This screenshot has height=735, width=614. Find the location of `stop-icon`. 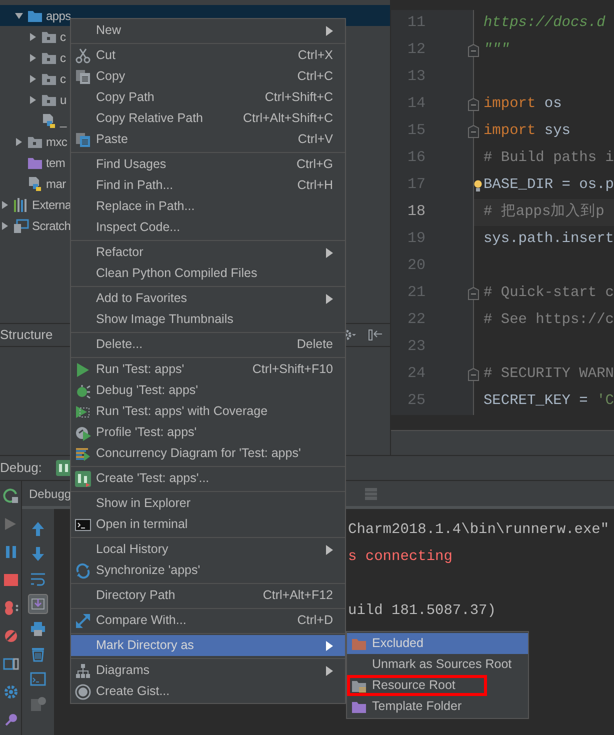

stop-icon is located at coordinates (10, 580).